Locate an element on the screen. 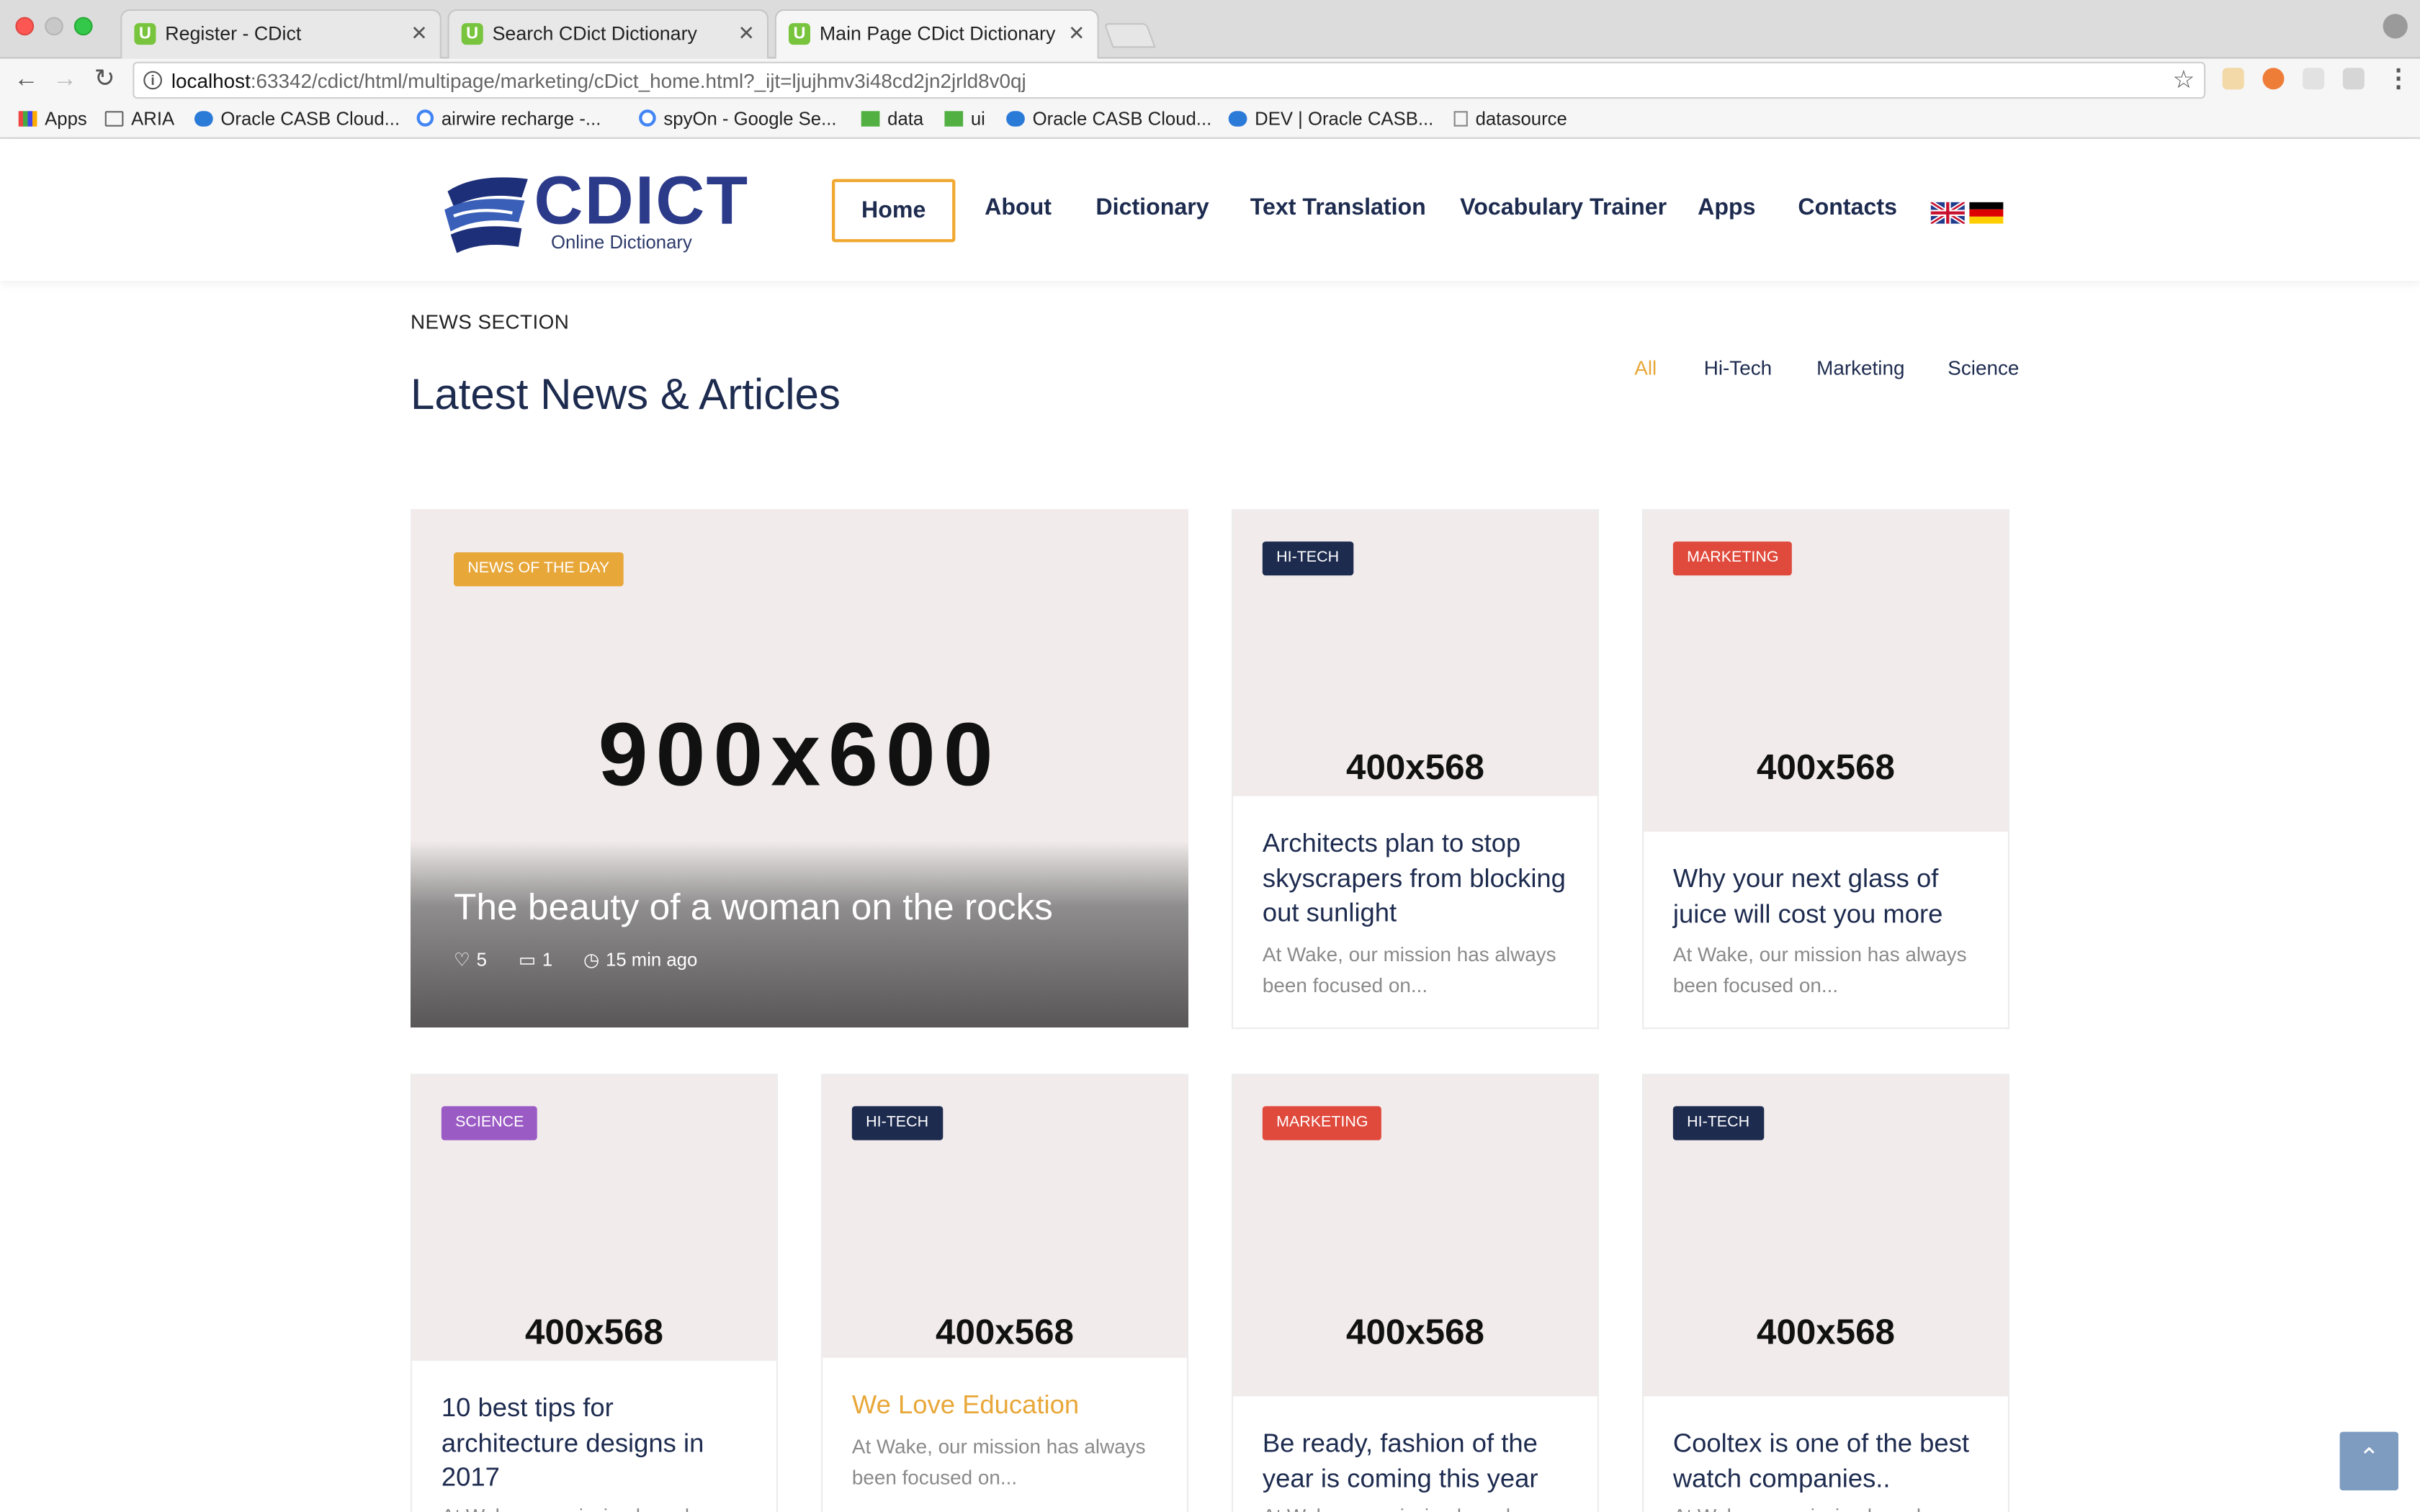 Image resolution: width=2420 pixels, height=1512 pixels. nav-contacts: Contacts is located at coordinates (1847, 207).